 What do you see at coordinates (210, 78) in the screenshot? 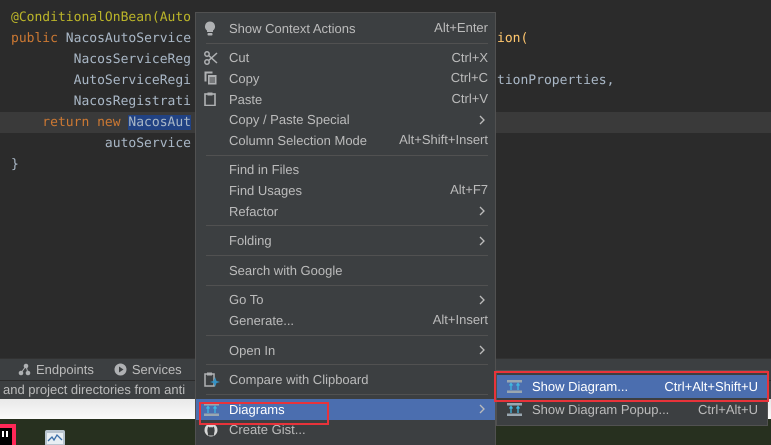
I see `copy-icon` at bounding box center [210, 78].